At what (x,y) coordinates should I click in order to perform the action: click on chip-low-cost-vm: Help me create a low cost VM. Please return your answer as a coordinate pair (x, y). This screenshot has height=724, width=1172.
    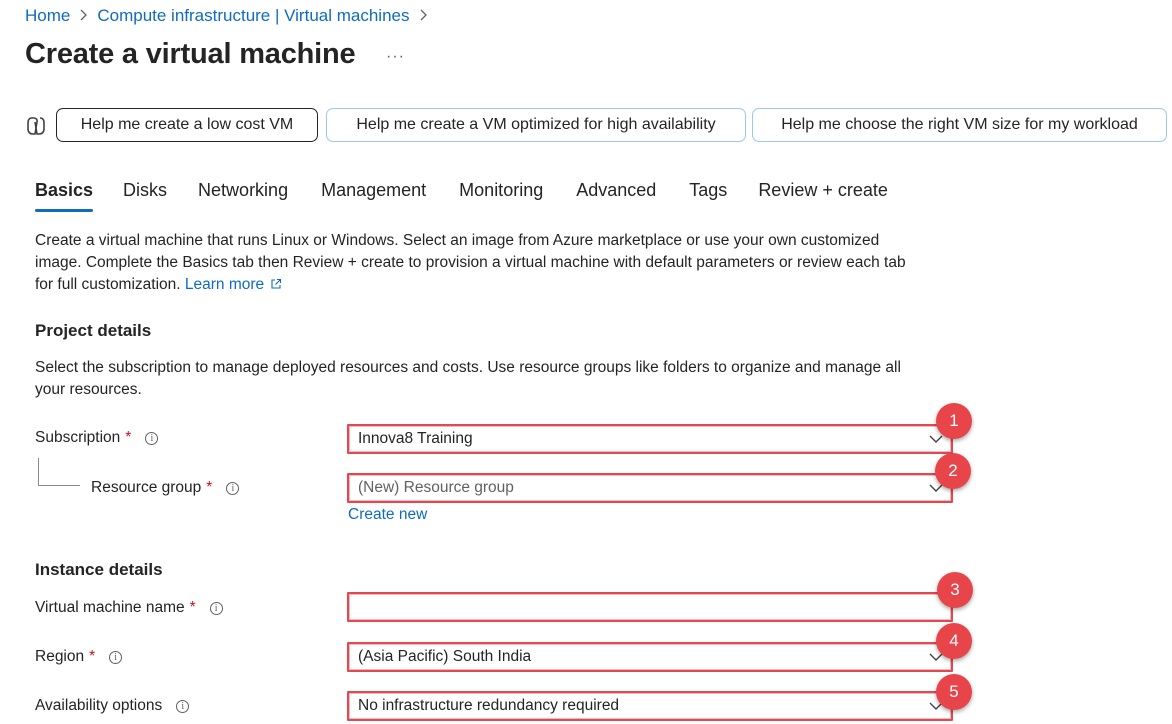
    Looking at the image, I should click on (187, 125).